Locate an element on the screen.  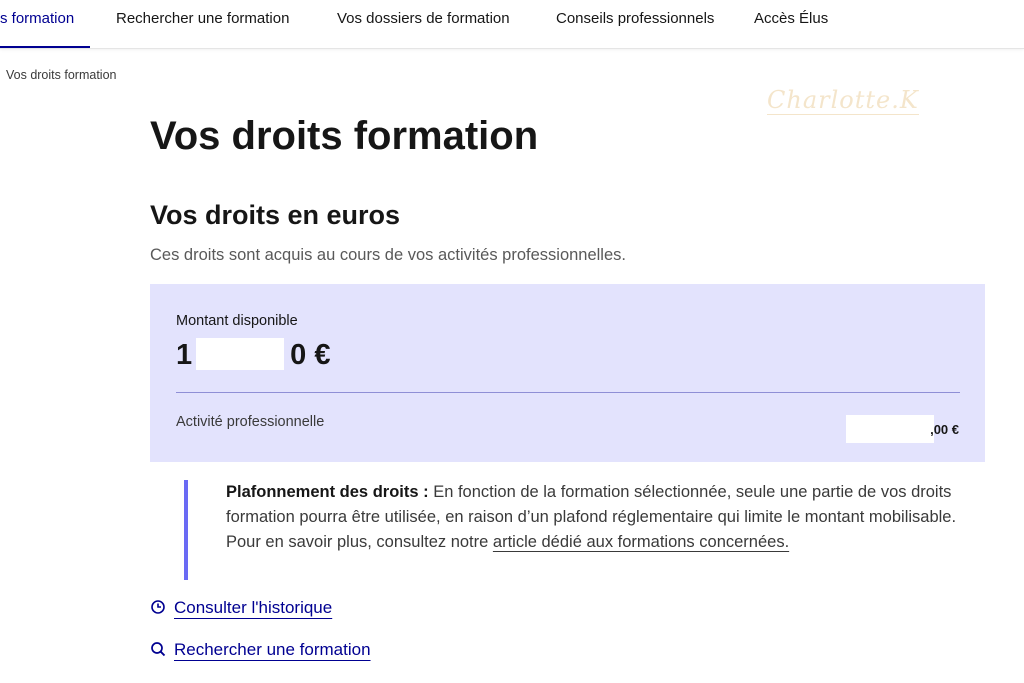
article-link: article dédié aux formations concernées. is located at coordinates (641, 542).